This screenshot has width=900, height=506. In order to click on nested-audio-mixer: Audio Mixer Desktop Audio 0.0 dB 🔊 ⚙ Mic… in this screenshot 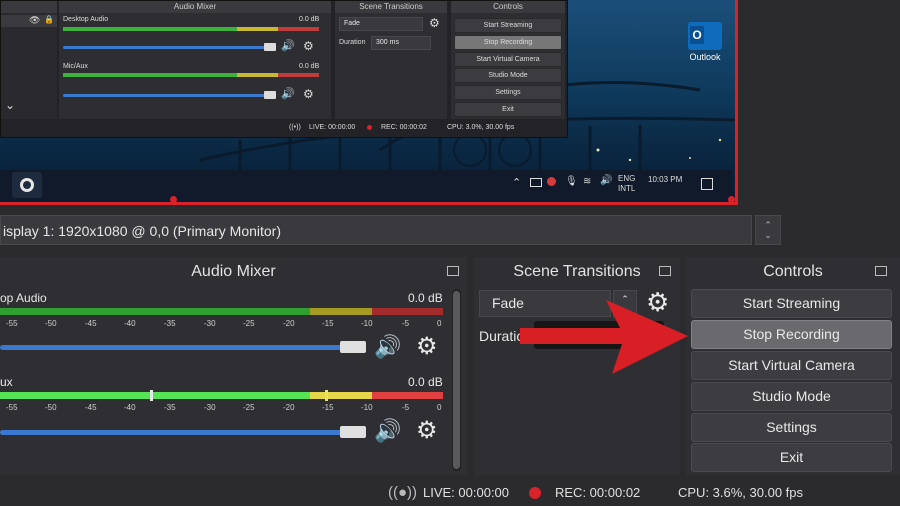, I will do `click(195, 60)`.